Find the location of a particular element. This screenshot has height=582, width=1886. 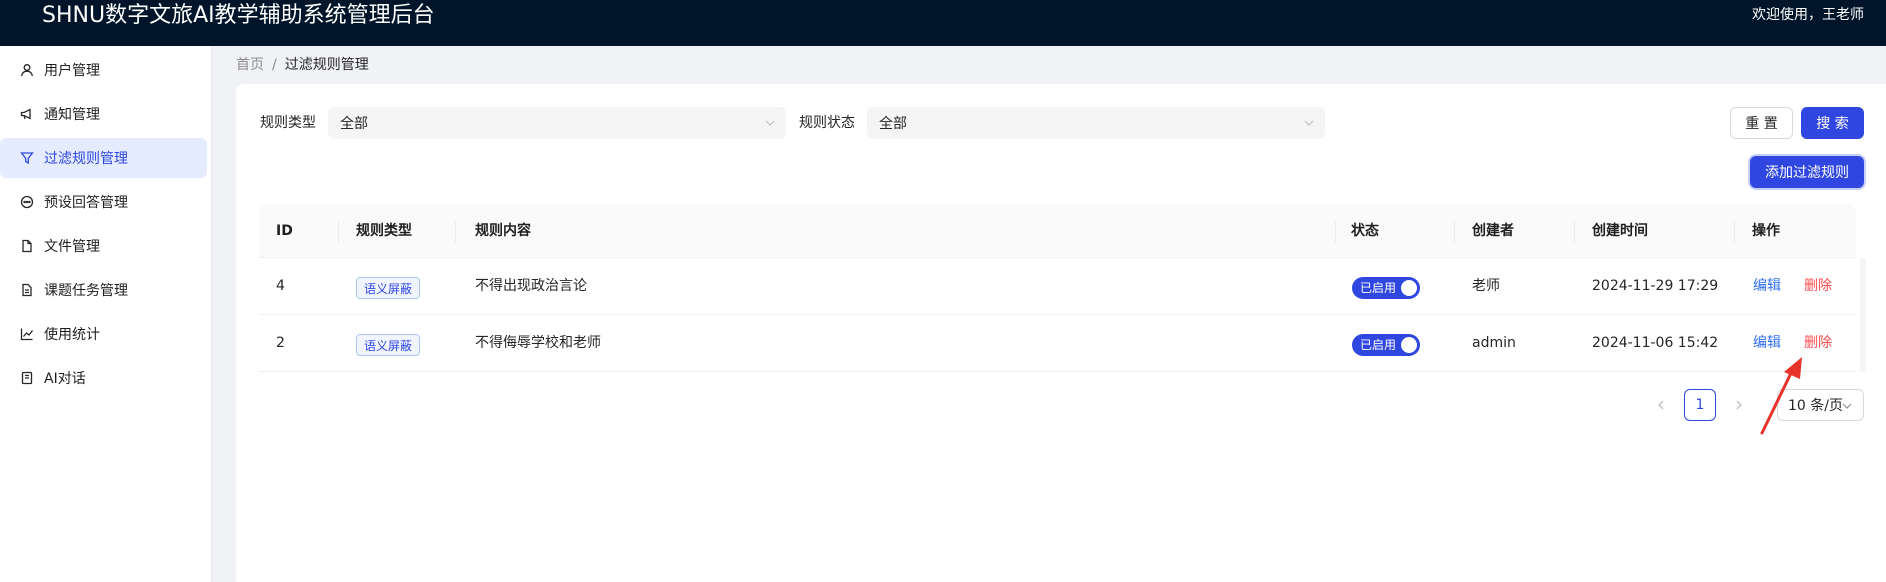

column-header-type: 规则类型 is located at coordinates (384, 231).